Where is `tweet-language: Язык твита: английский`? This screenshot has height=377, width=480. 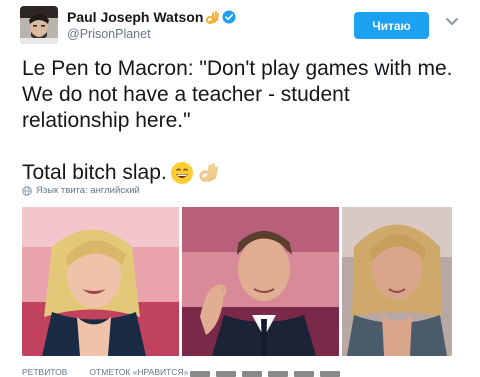
tweet-language: Язык твита: английский is located at coordinates (81, 190).